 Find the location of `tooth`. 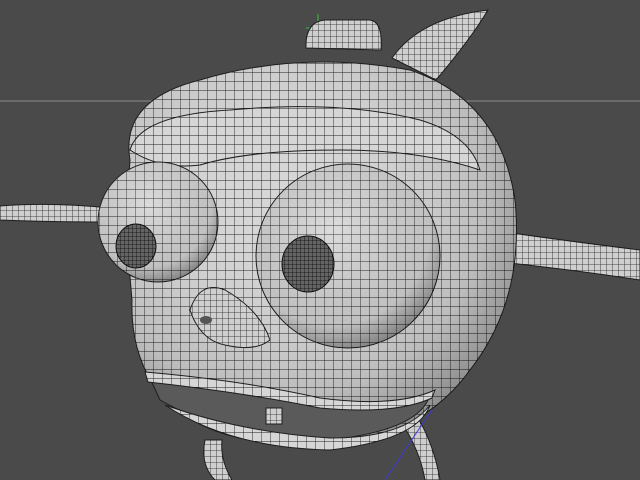

tooth is located at coordinates (274, 416).